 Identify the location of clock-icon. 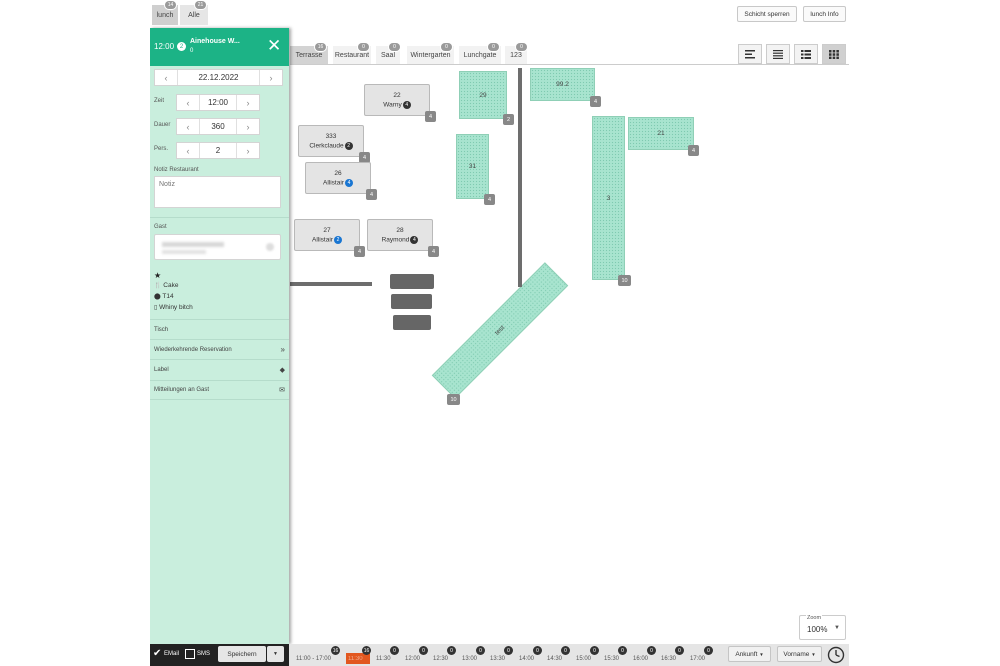
(836, 655).